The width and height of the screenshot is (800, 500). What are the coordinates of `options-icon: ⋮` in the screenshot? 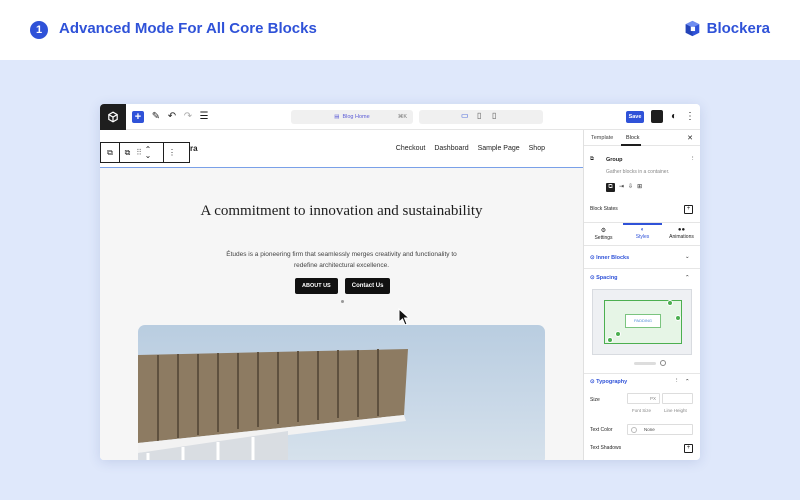 It's located at (172, 152).